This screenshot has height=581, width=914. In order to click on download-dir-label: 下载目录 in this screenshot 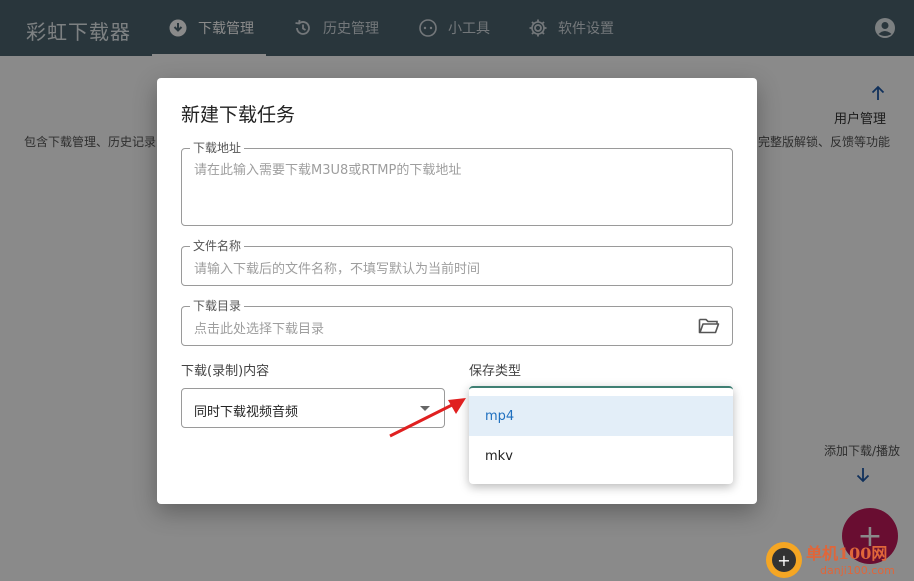, I will do `click(217, 306)`.